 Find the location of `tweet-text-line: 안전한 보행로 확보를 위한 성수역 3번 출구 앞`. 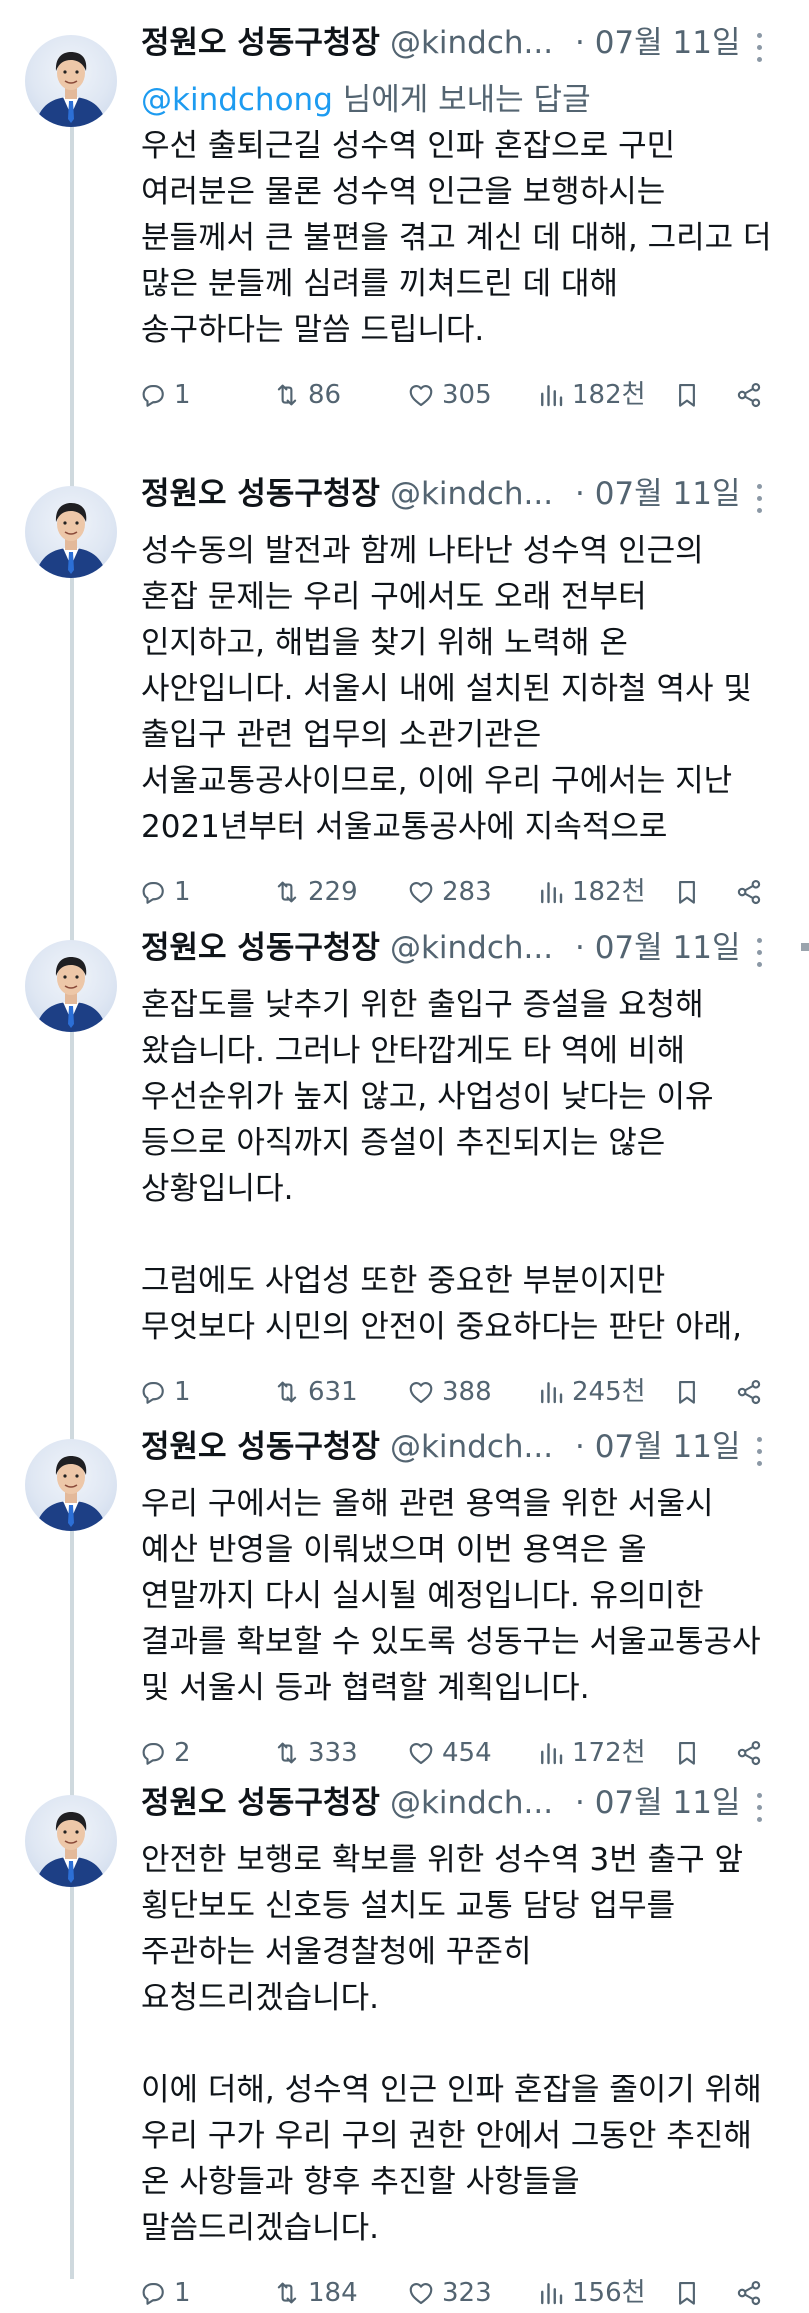

tweet-text-line: 안전한 보행로 확보를 위한 성수역 3번 출구 앞 is located at coordinates (442, 1860).